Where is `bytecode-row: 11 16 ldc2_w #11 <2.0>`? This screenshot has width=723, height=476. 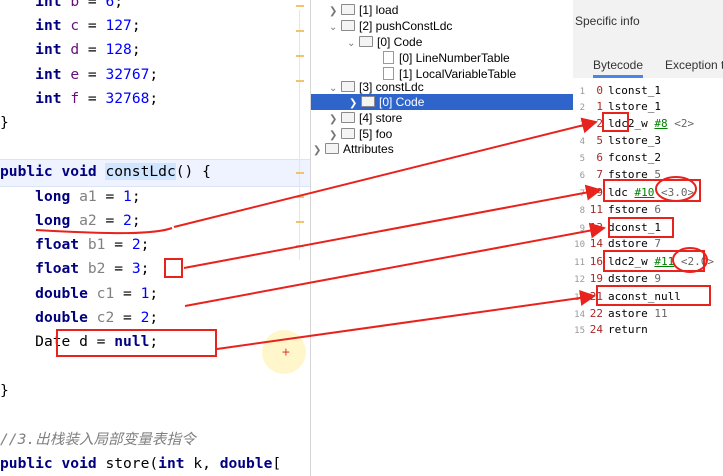
bytecode-row: 11 16 ldc2_w #11 <2.0> is located at coordinates (643, 261).